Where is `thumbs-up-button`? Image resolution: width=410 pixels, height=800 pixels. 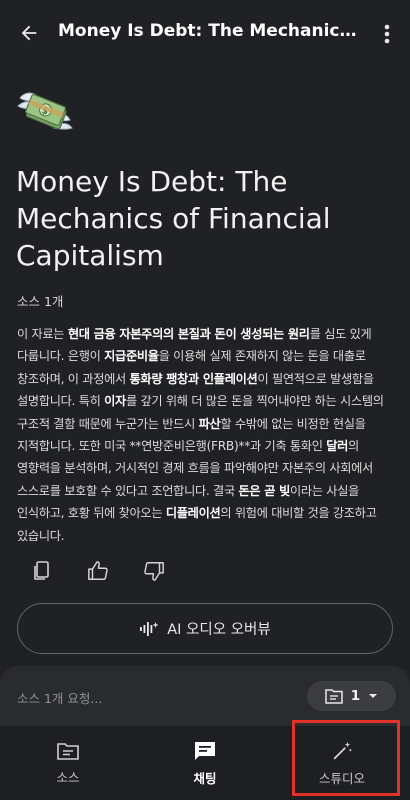
thumbs-up-button is located at coordinates (98, 571).